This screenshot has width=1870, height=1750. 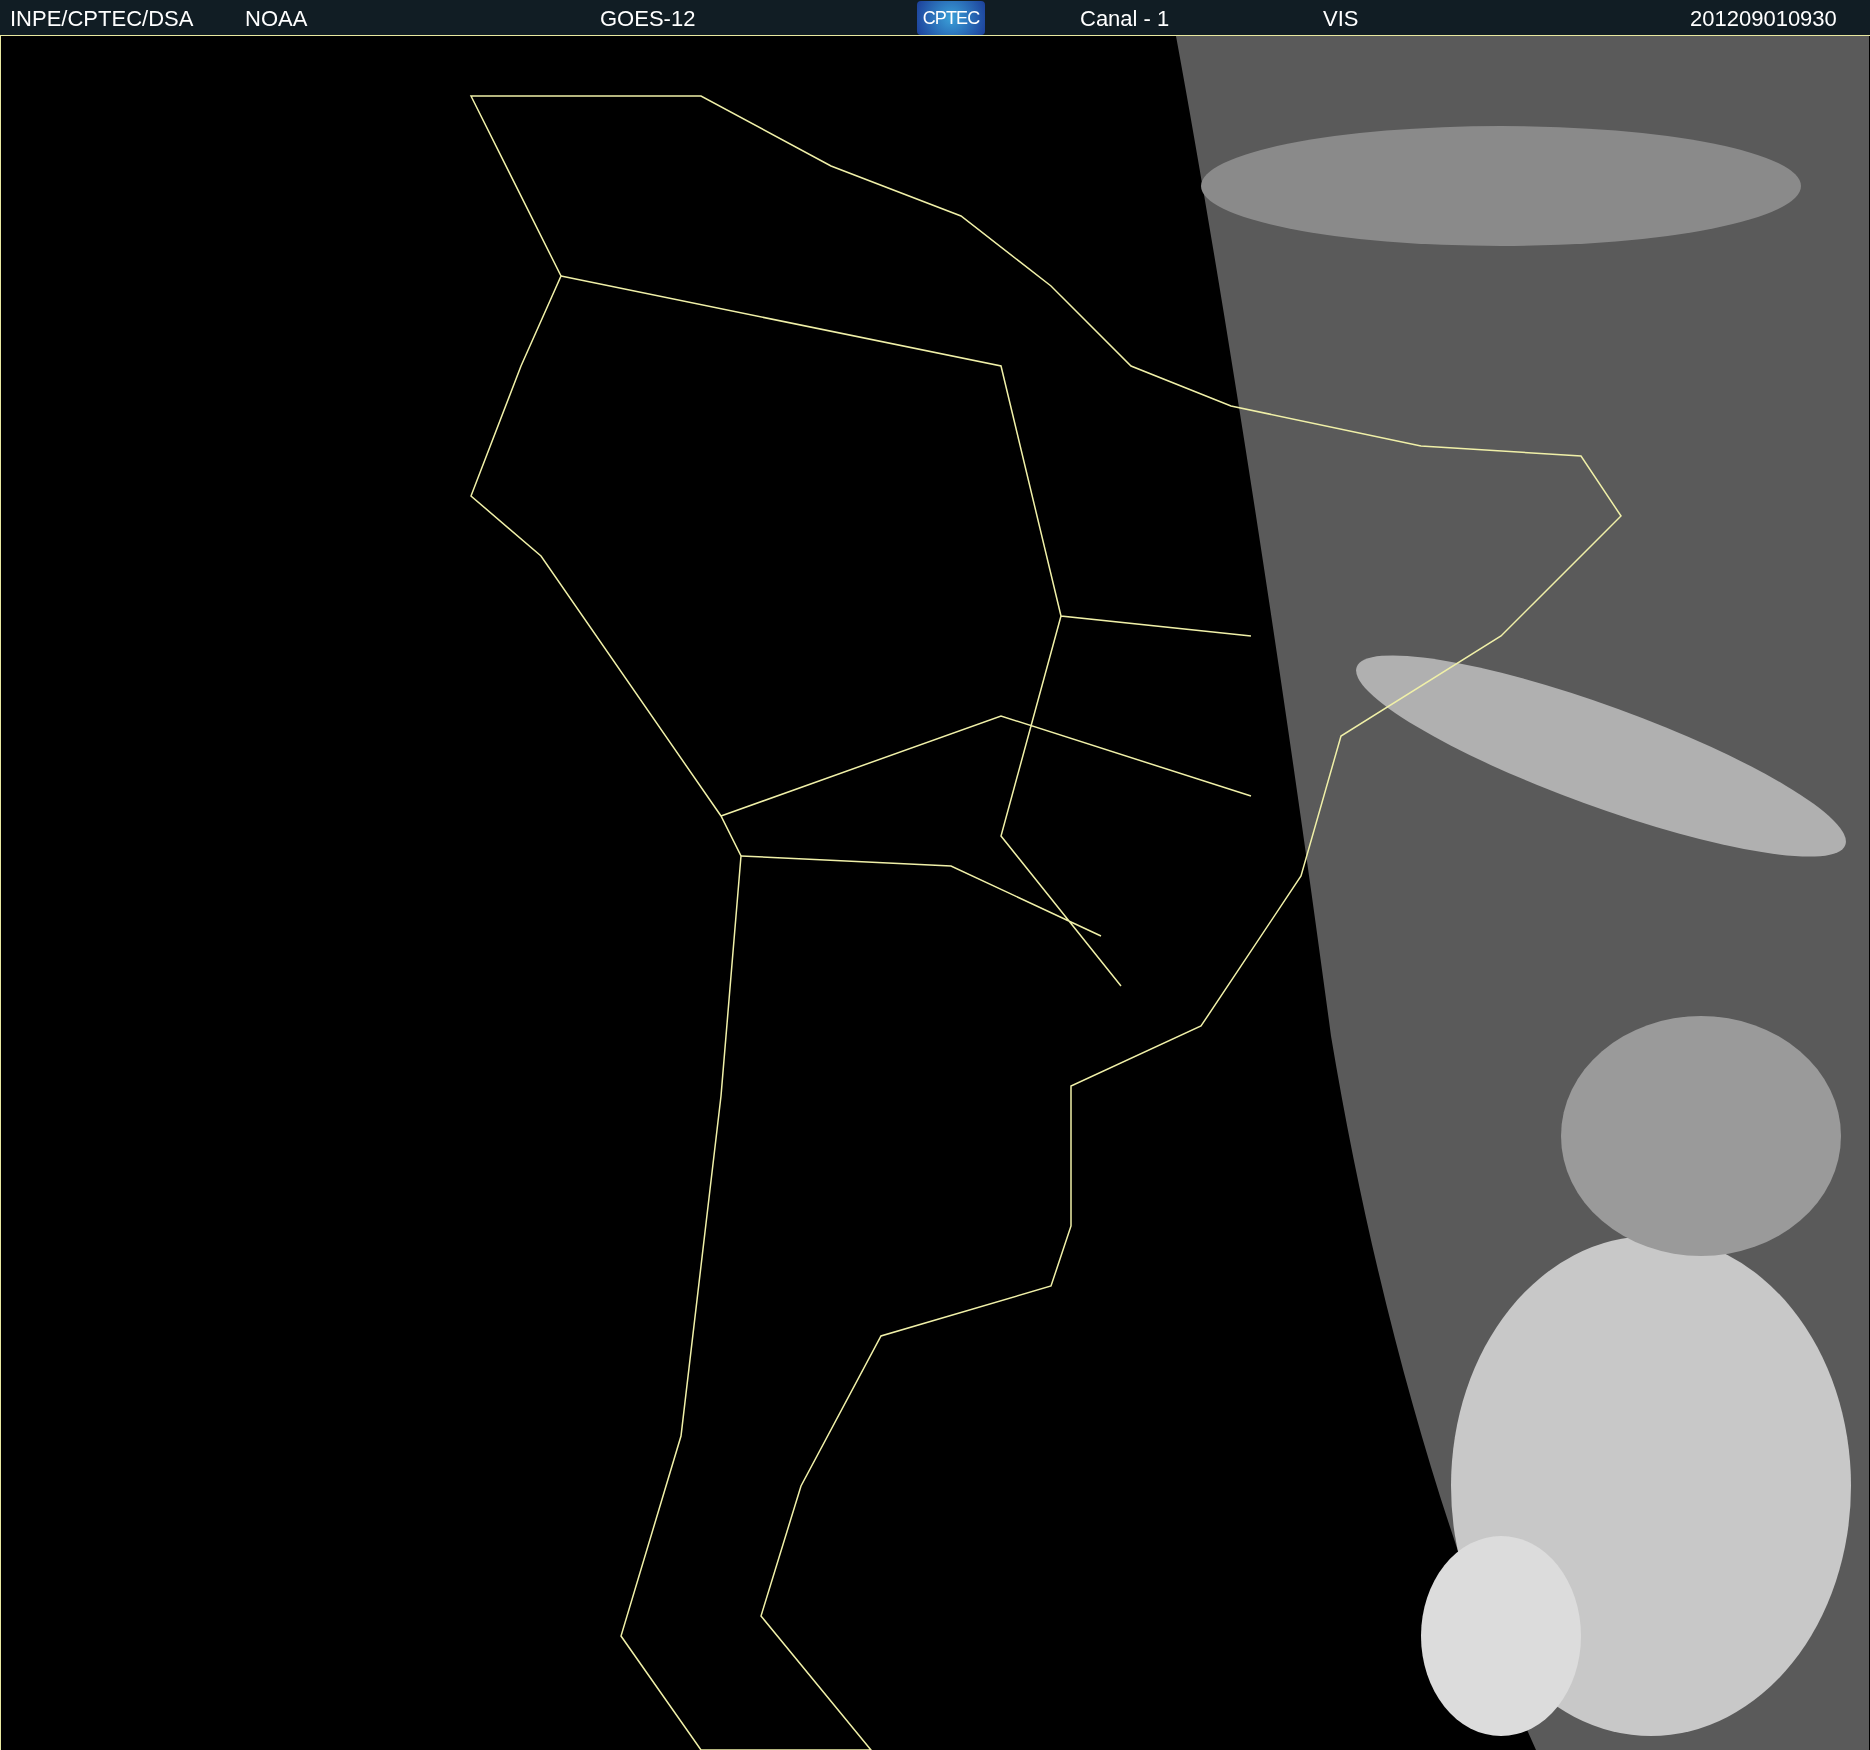 What do you see at coordinates (102, 18) in the screenshot?
I see `institution-label: INPE/CPTEC/DSA` at bounding box center [102, 18].